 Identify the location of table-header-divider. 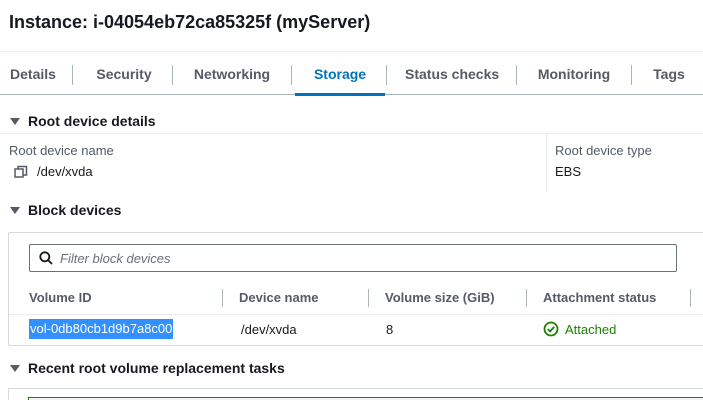
(356, 314).